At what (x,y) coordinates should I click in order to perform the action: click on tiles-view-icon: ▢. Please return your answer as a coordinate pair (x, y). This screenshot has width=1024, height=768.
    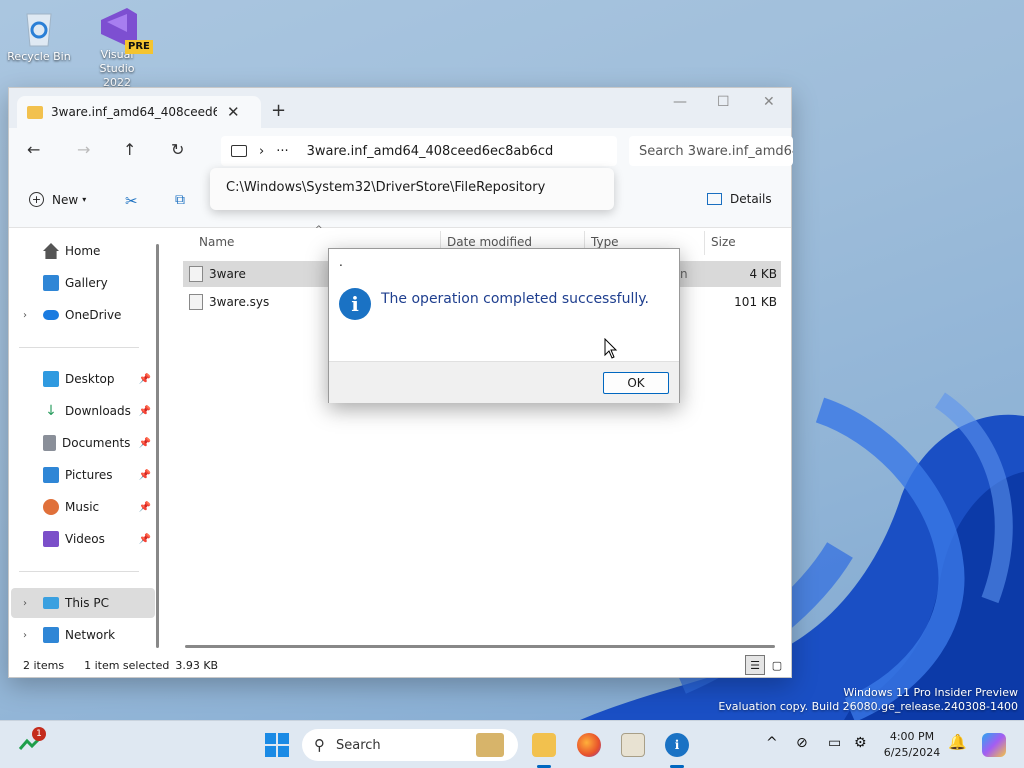
    Looking at the image, I should click on (777, 665).